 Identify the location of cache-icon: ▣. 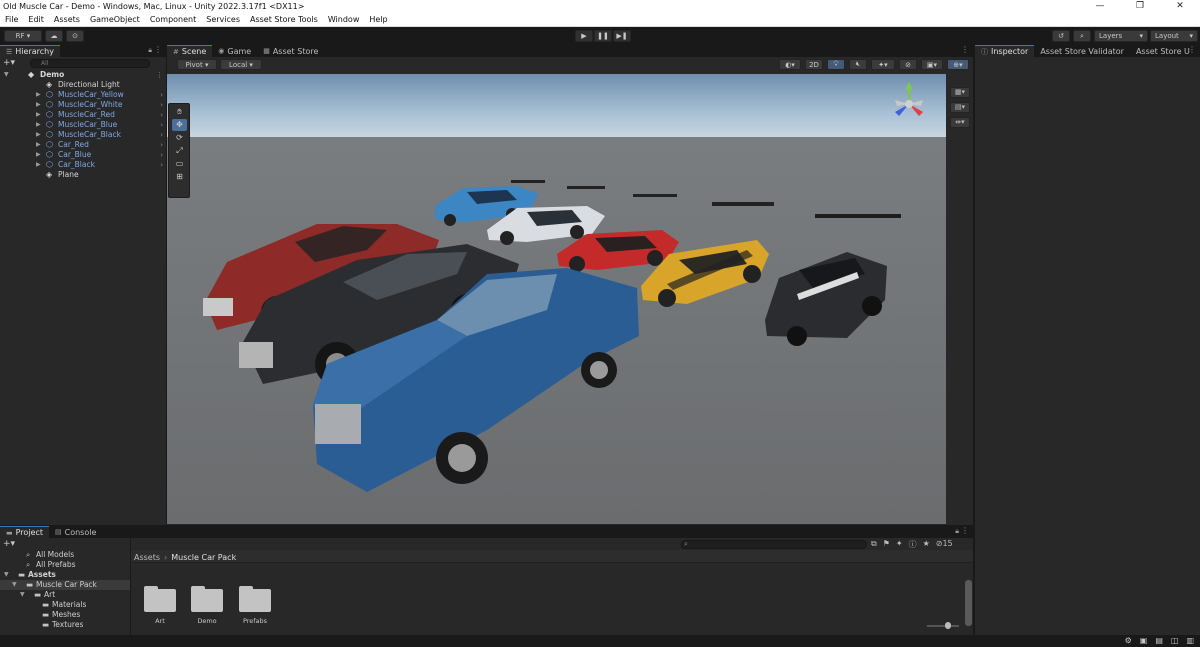
(1144, 640).